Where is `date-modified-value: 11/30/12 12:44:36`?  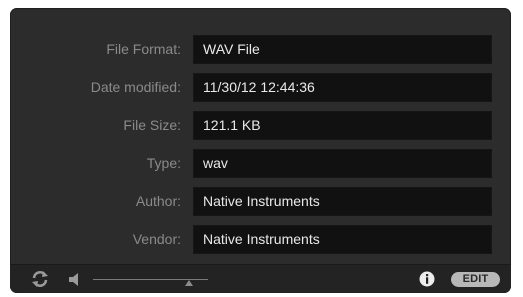 date-modified-value: 11/30/12 12:44:36 is located at coordinates (342, 87).